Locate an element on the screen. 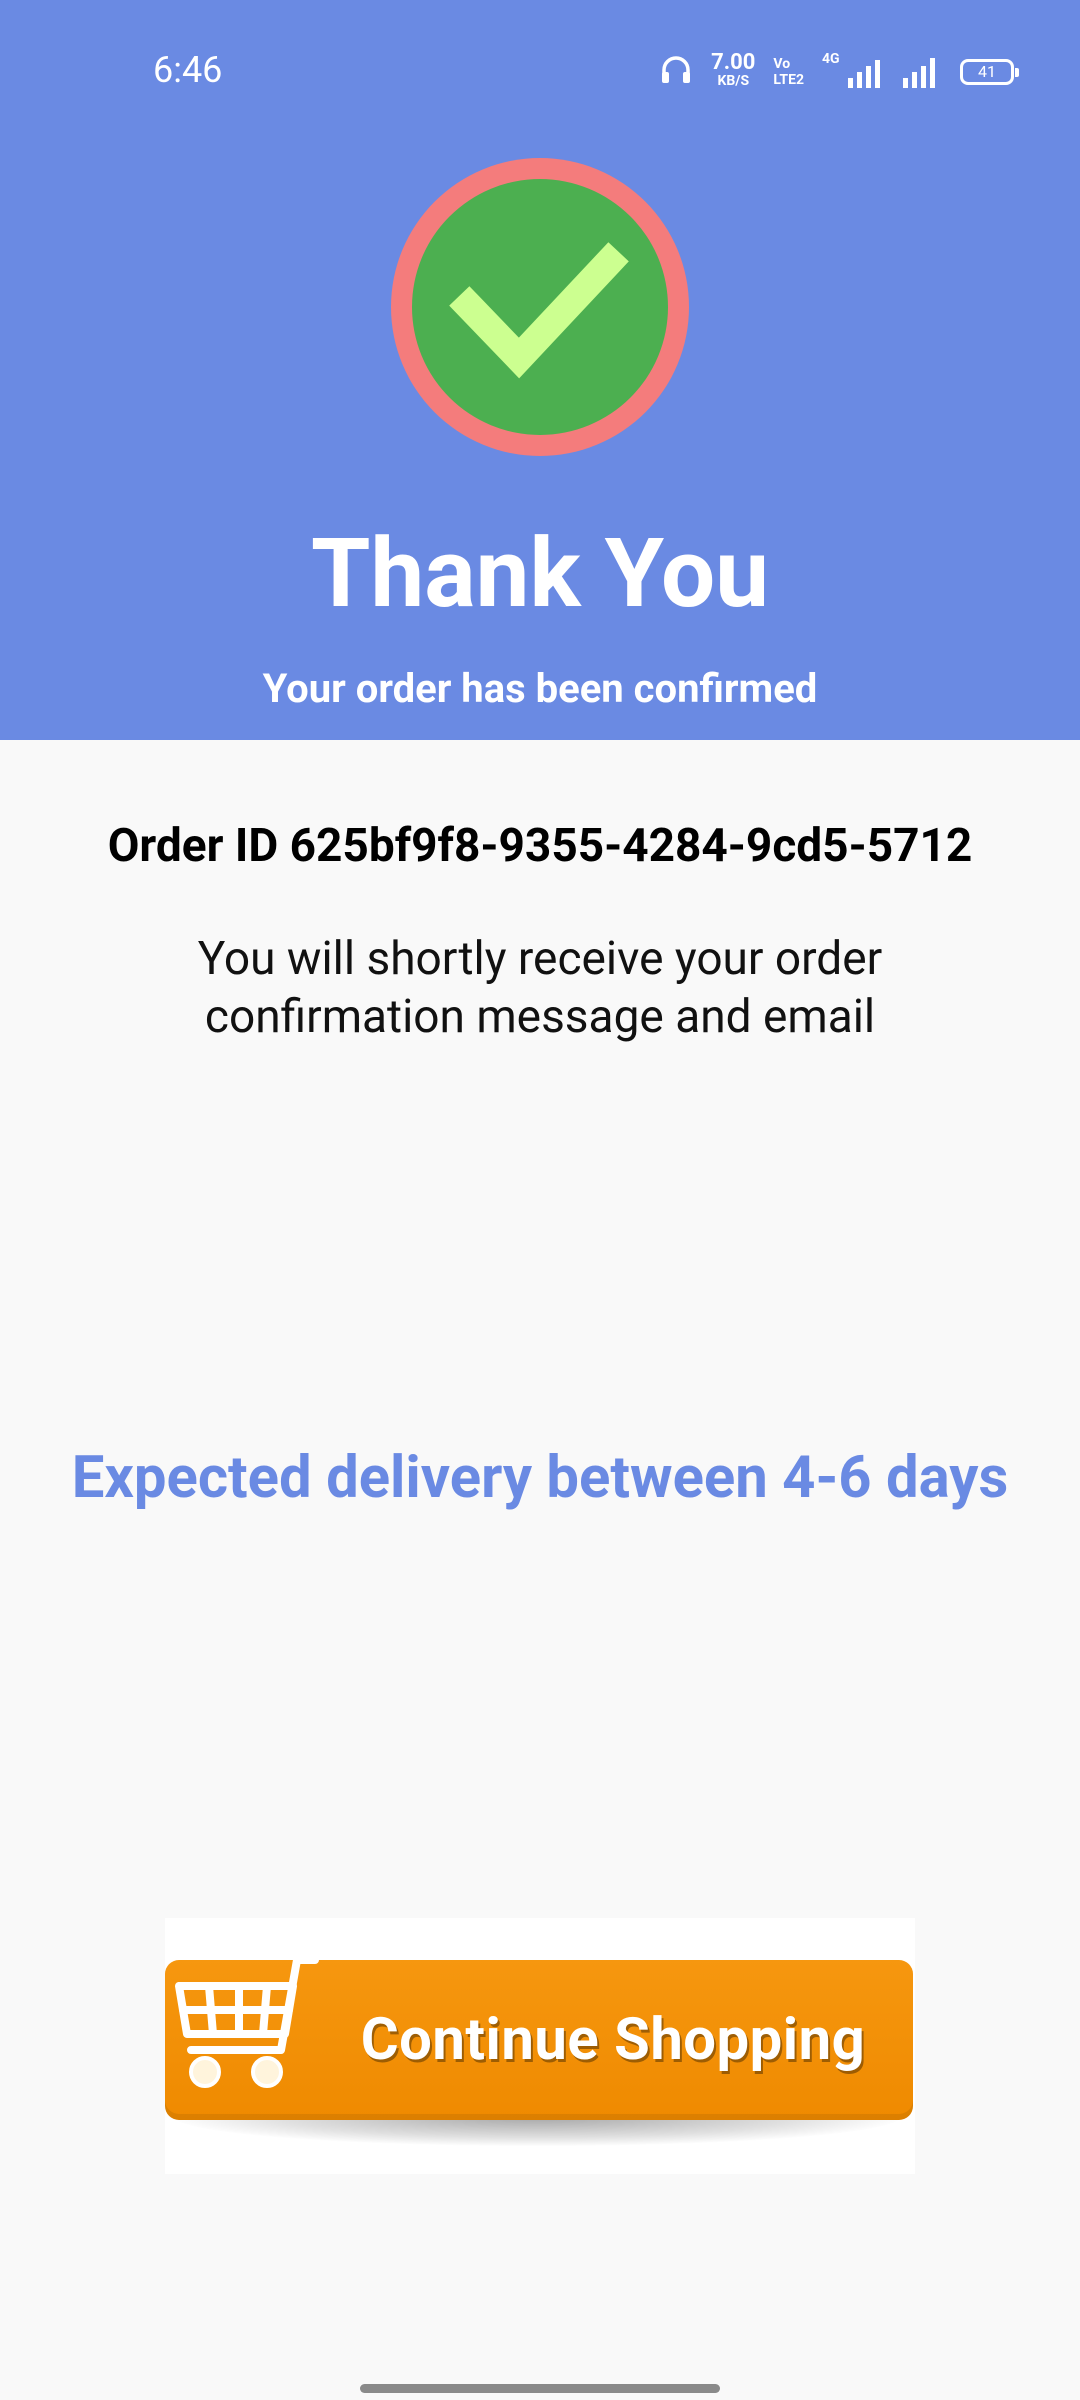  continue-shopping-button: Continue Shopping is located at coordinates (540, 2046).